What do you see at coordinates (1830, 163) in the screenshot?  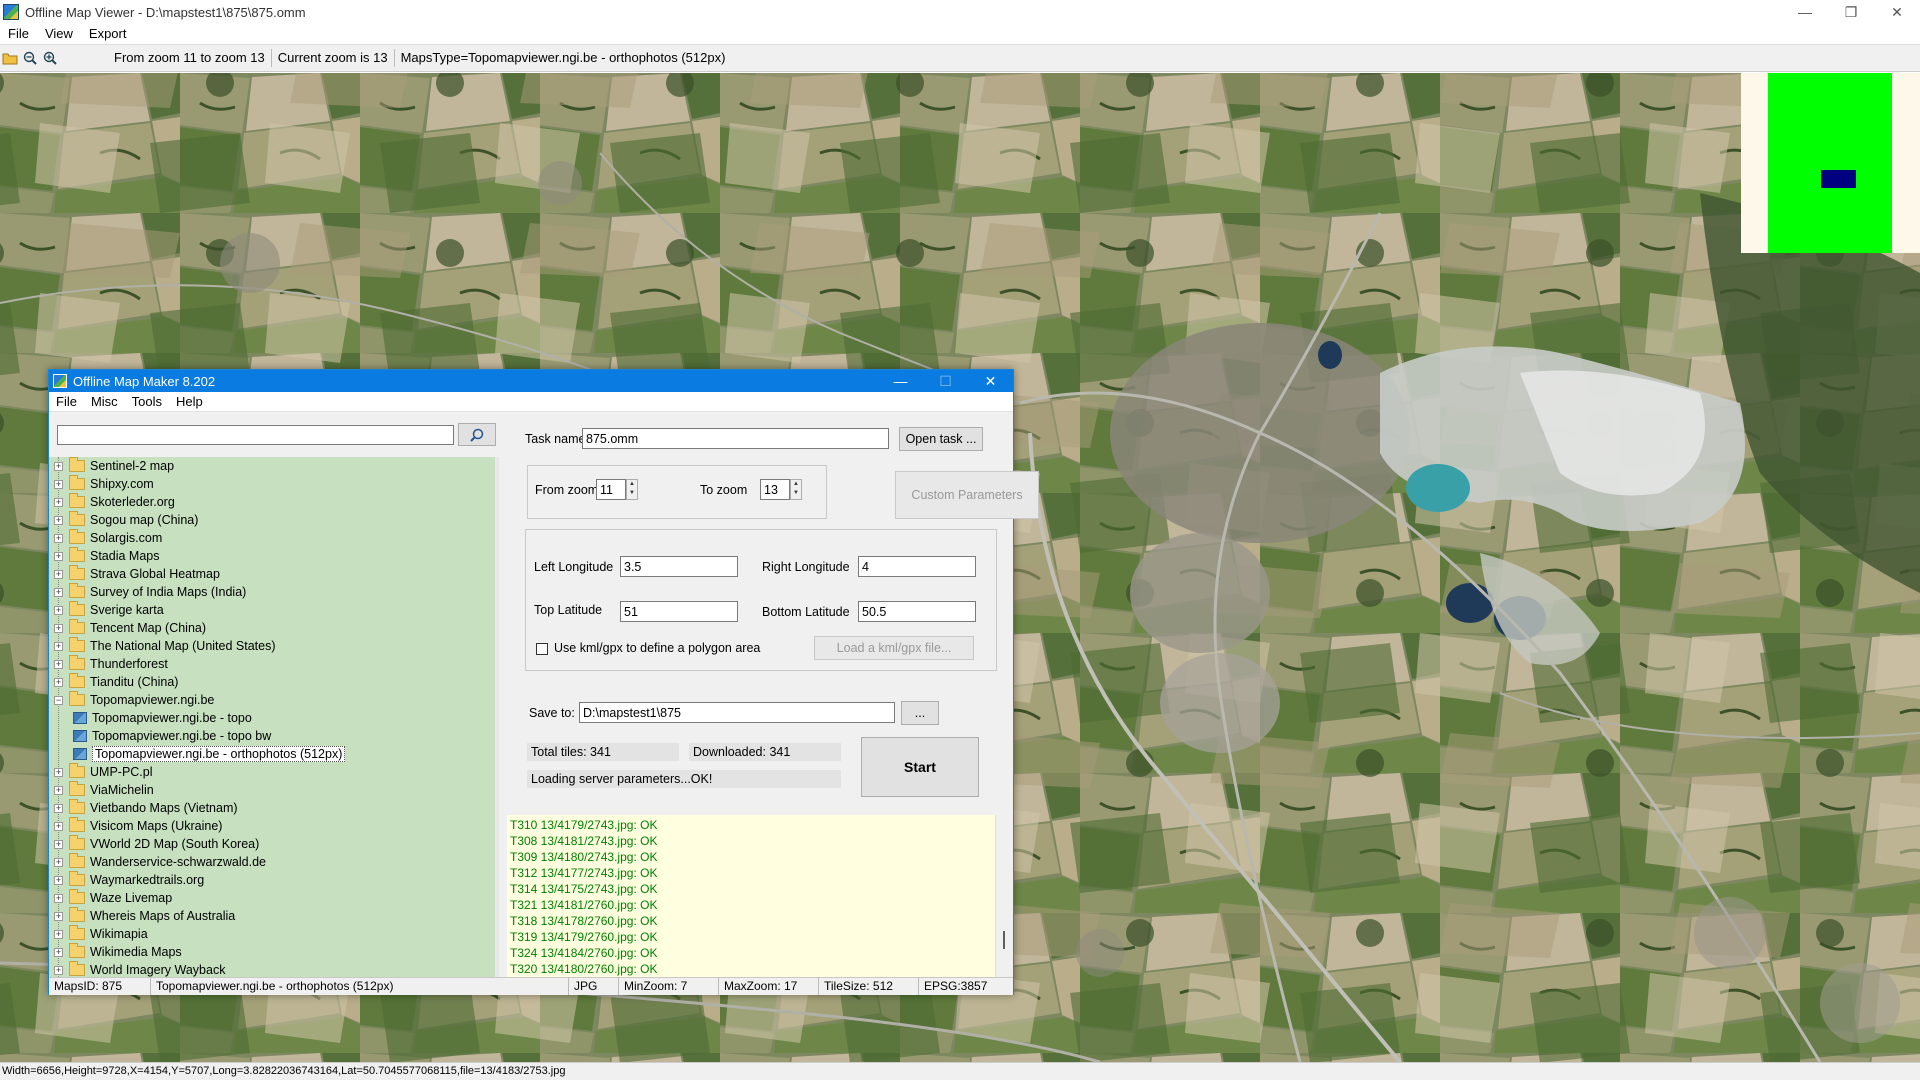 I see `overview-minimap` at bounding box center [1830, 163].